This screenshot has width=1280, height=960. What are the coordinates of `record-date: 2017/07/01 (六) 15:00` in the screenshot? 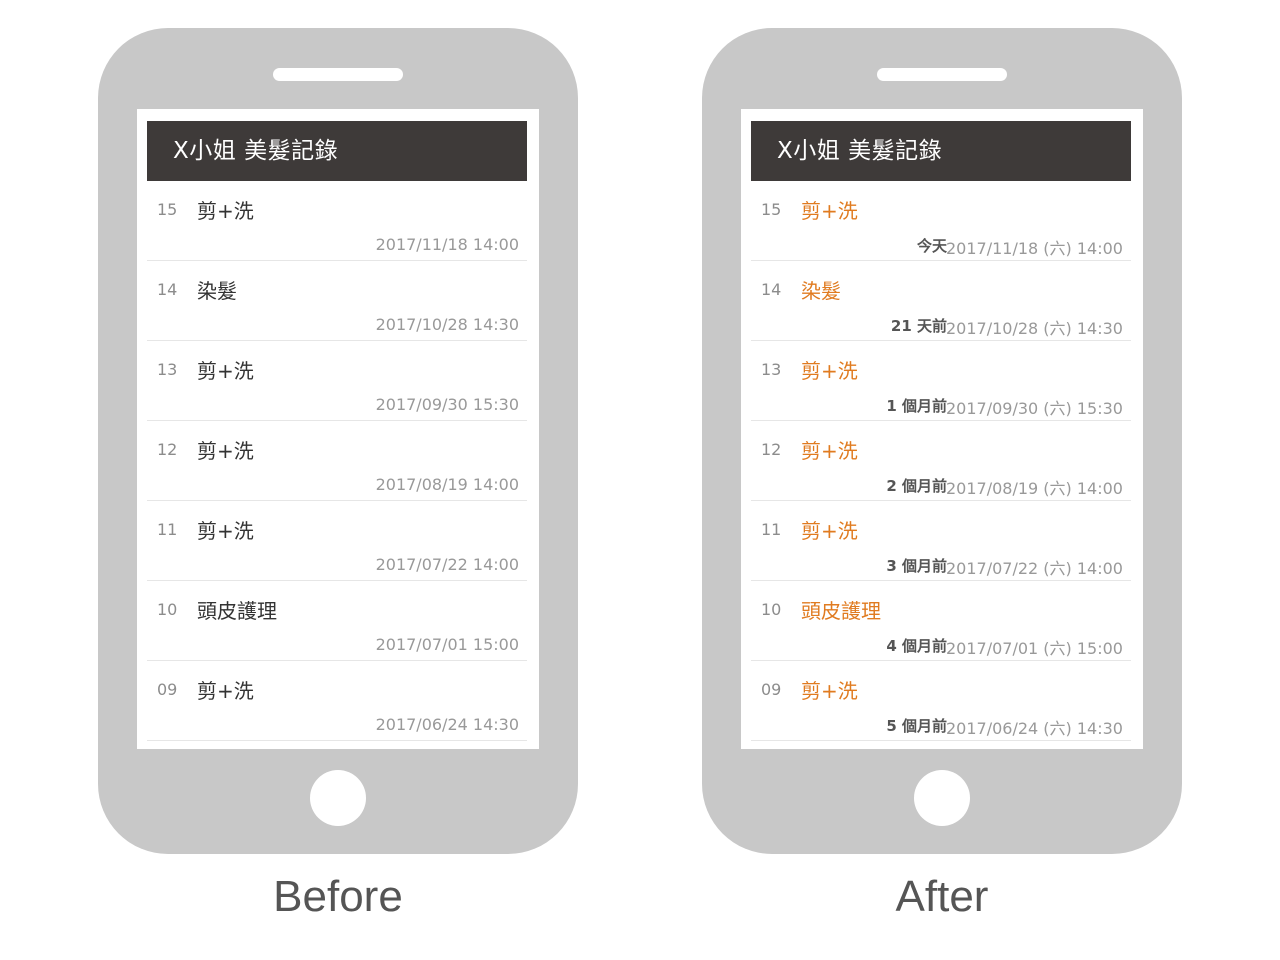 It's located at (1034, 648).